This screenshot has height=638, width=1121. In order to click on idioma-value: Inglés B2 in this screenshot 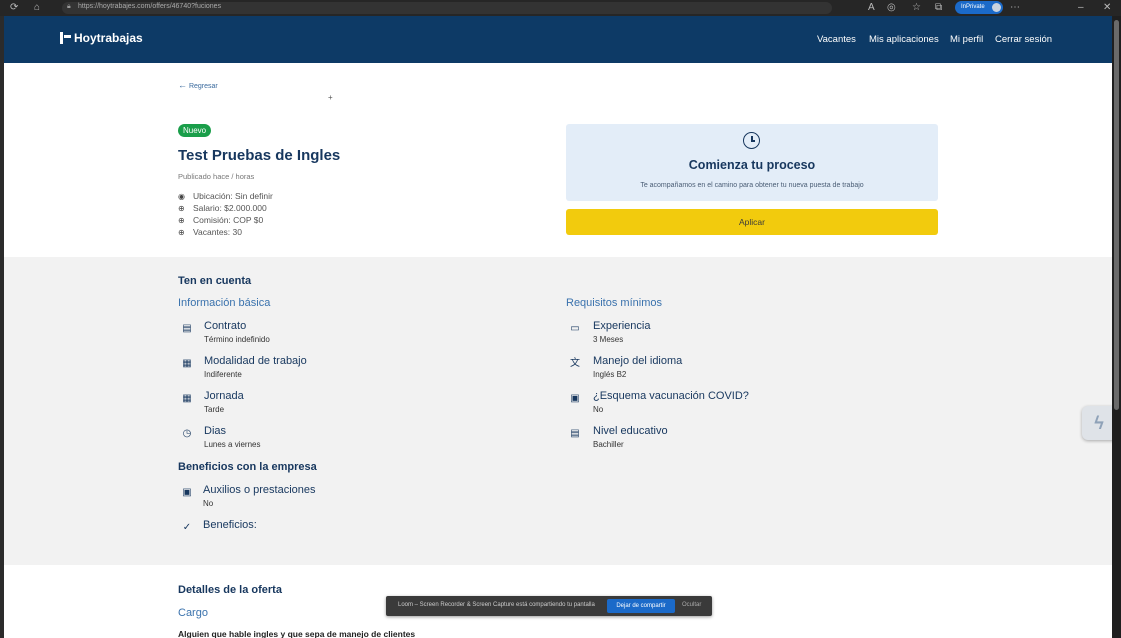, I will do `click(610, 374)`.